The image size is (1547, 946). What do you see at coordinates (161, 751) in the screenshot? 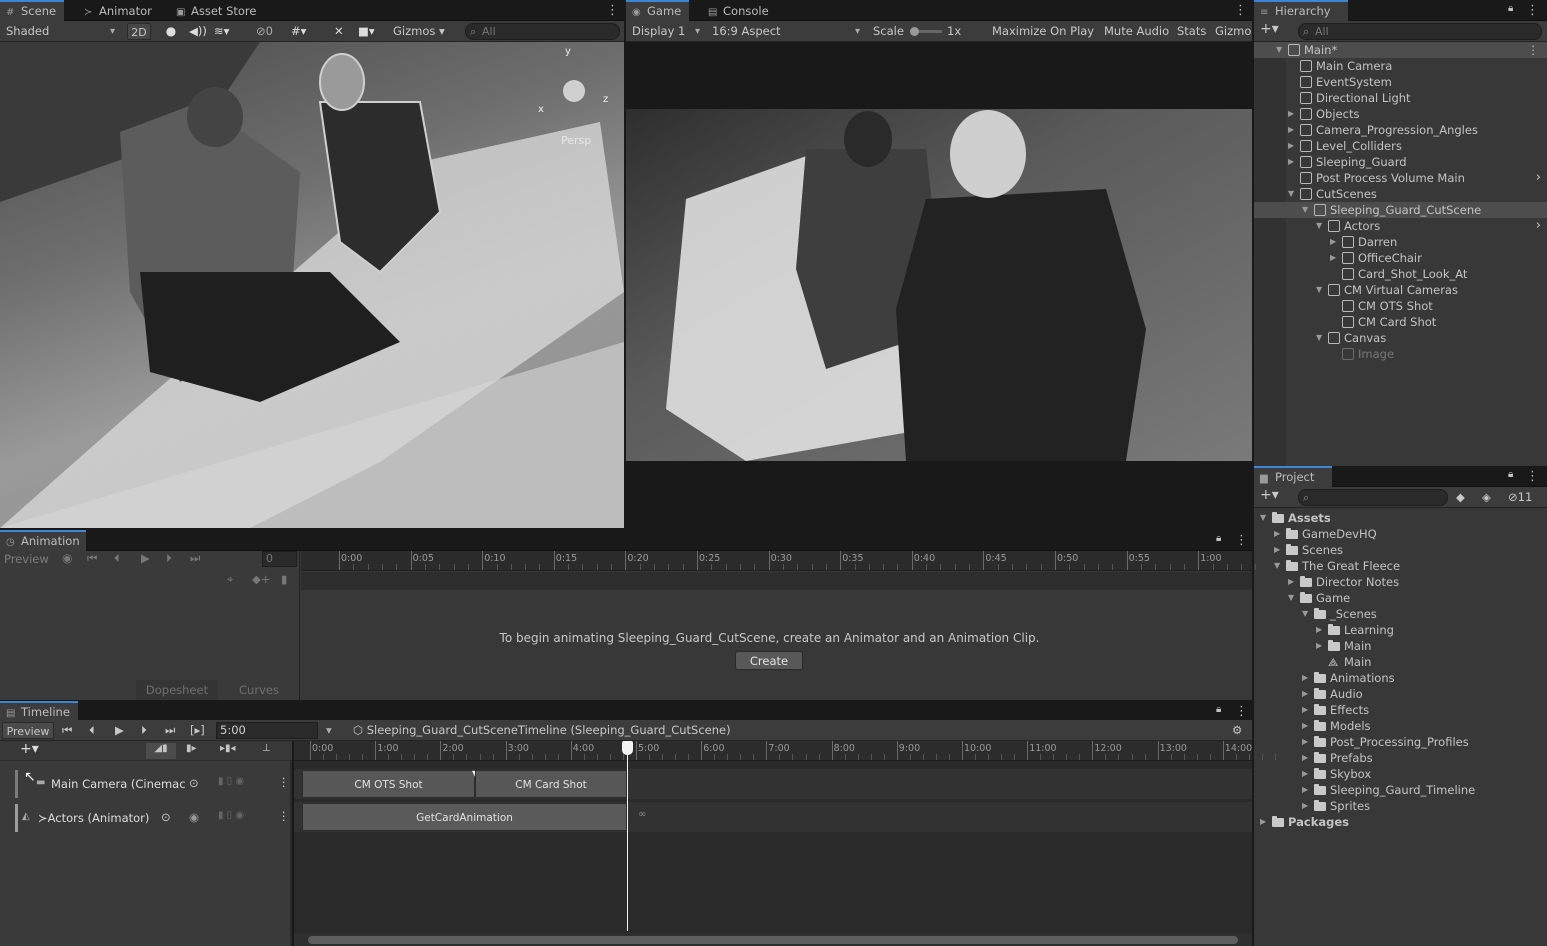
I see `curves-toggle-icon: ◢▮` at bounding box center [161, 751].